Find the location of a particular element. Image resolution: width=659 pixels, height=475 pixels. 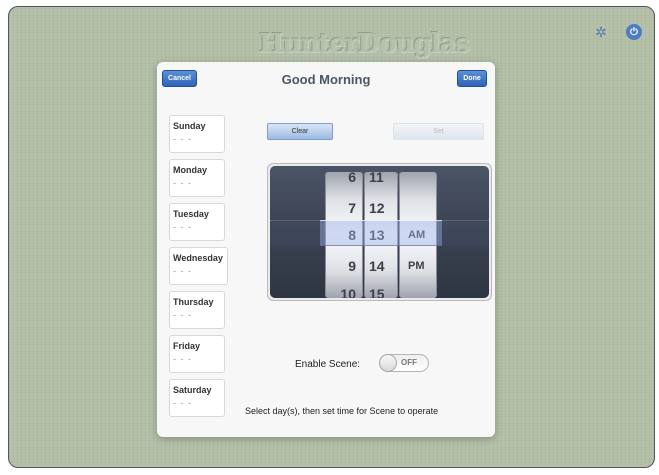

toggle-knob is located at coordinates (388, 363).